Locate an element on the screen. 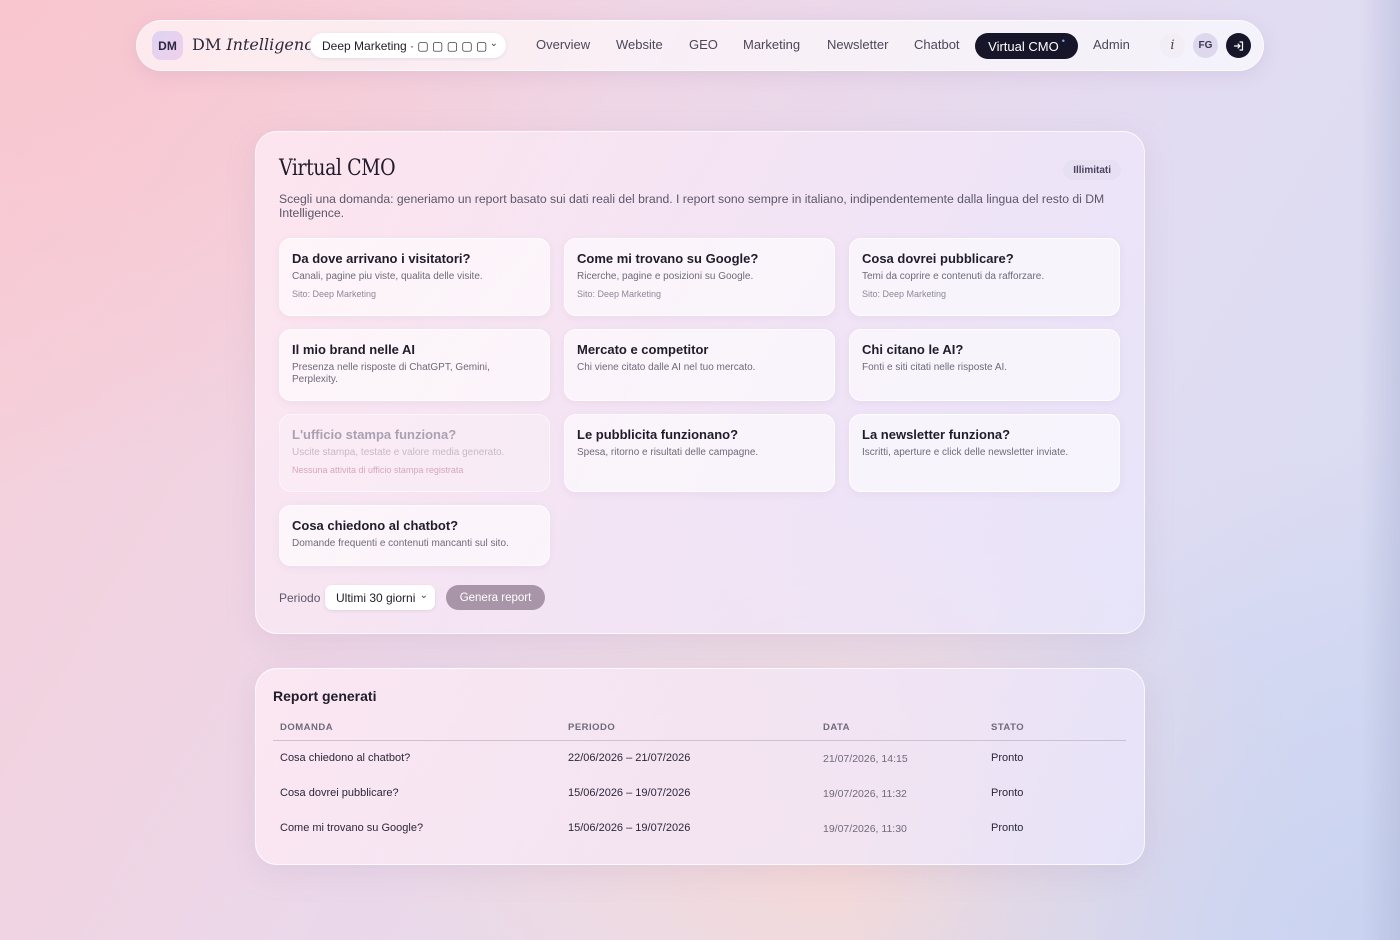 Image resolution: width=1400 pixels, height=940 pixels. period-label: Periodo is located at coordinates (300, 598).